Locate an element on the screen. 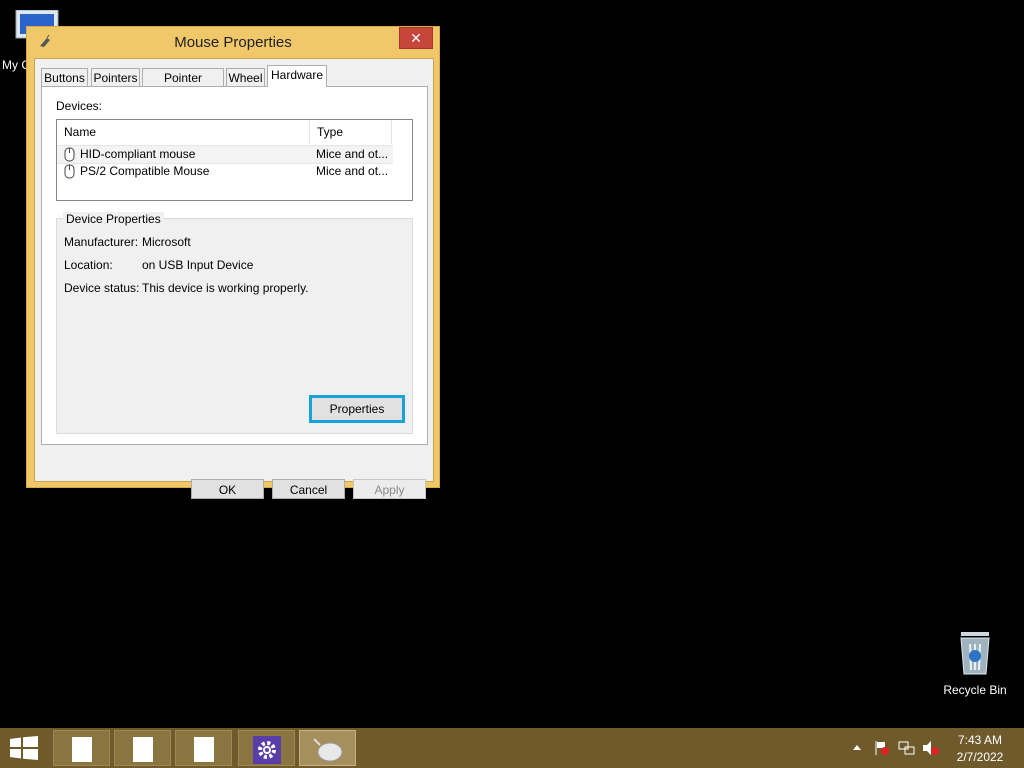 The width and height of the screenshot is (1024, 768). tab-pointers: Pointers is located at coordinates (115, 77).